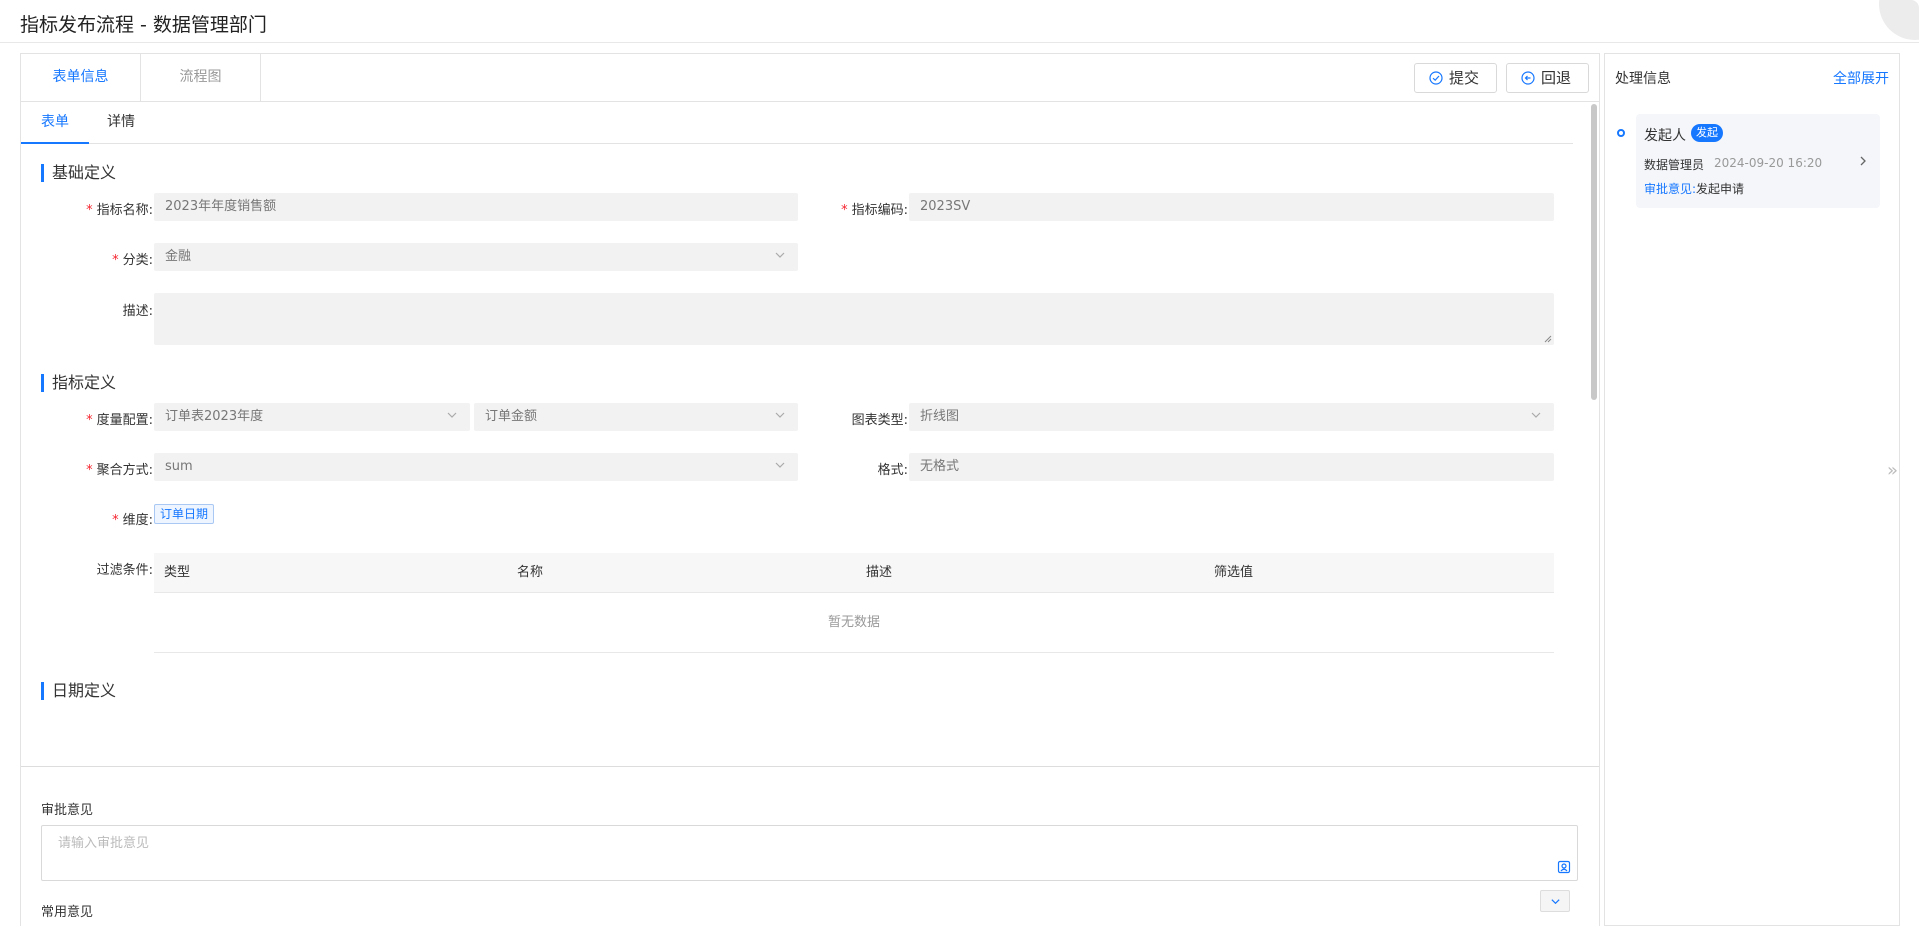  What do you see at coordinates (104, 843) in the screenshot?
I see `approval-placeholder: 请输入审批意见` at bounding box center [104, 843].